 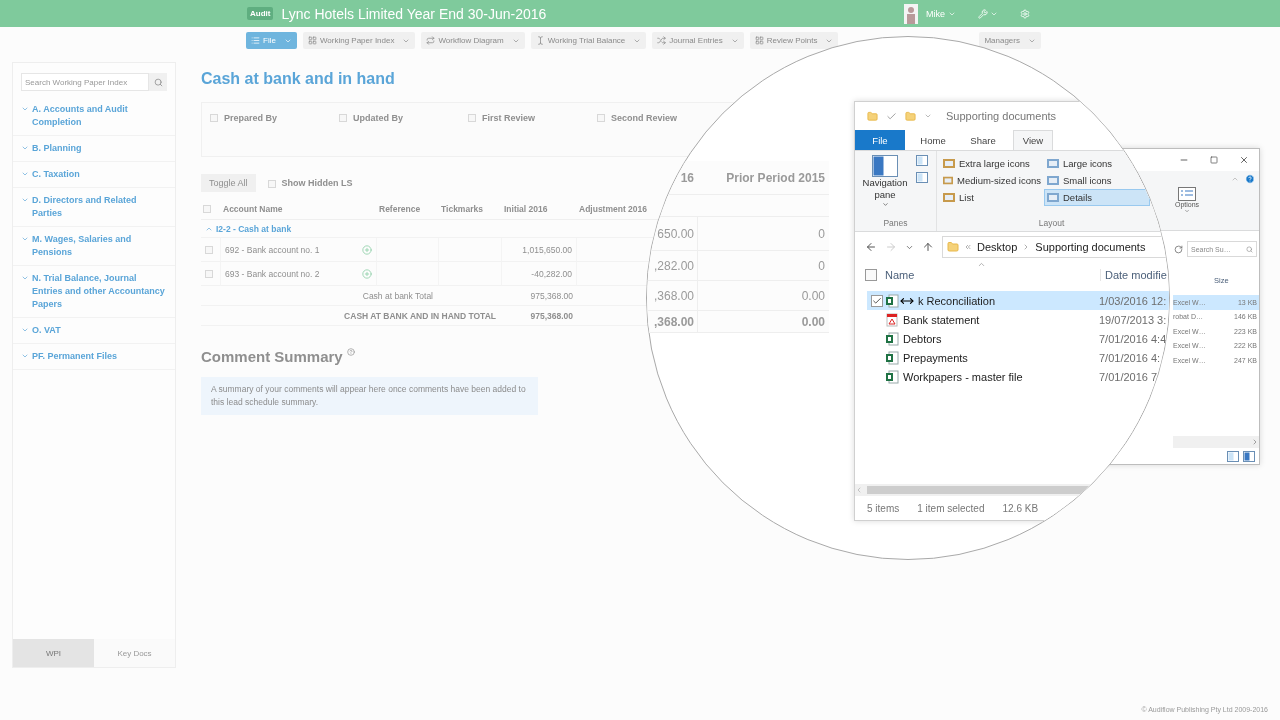 I want to click on ribbon-tab: View, so click(x=1033, y=140).